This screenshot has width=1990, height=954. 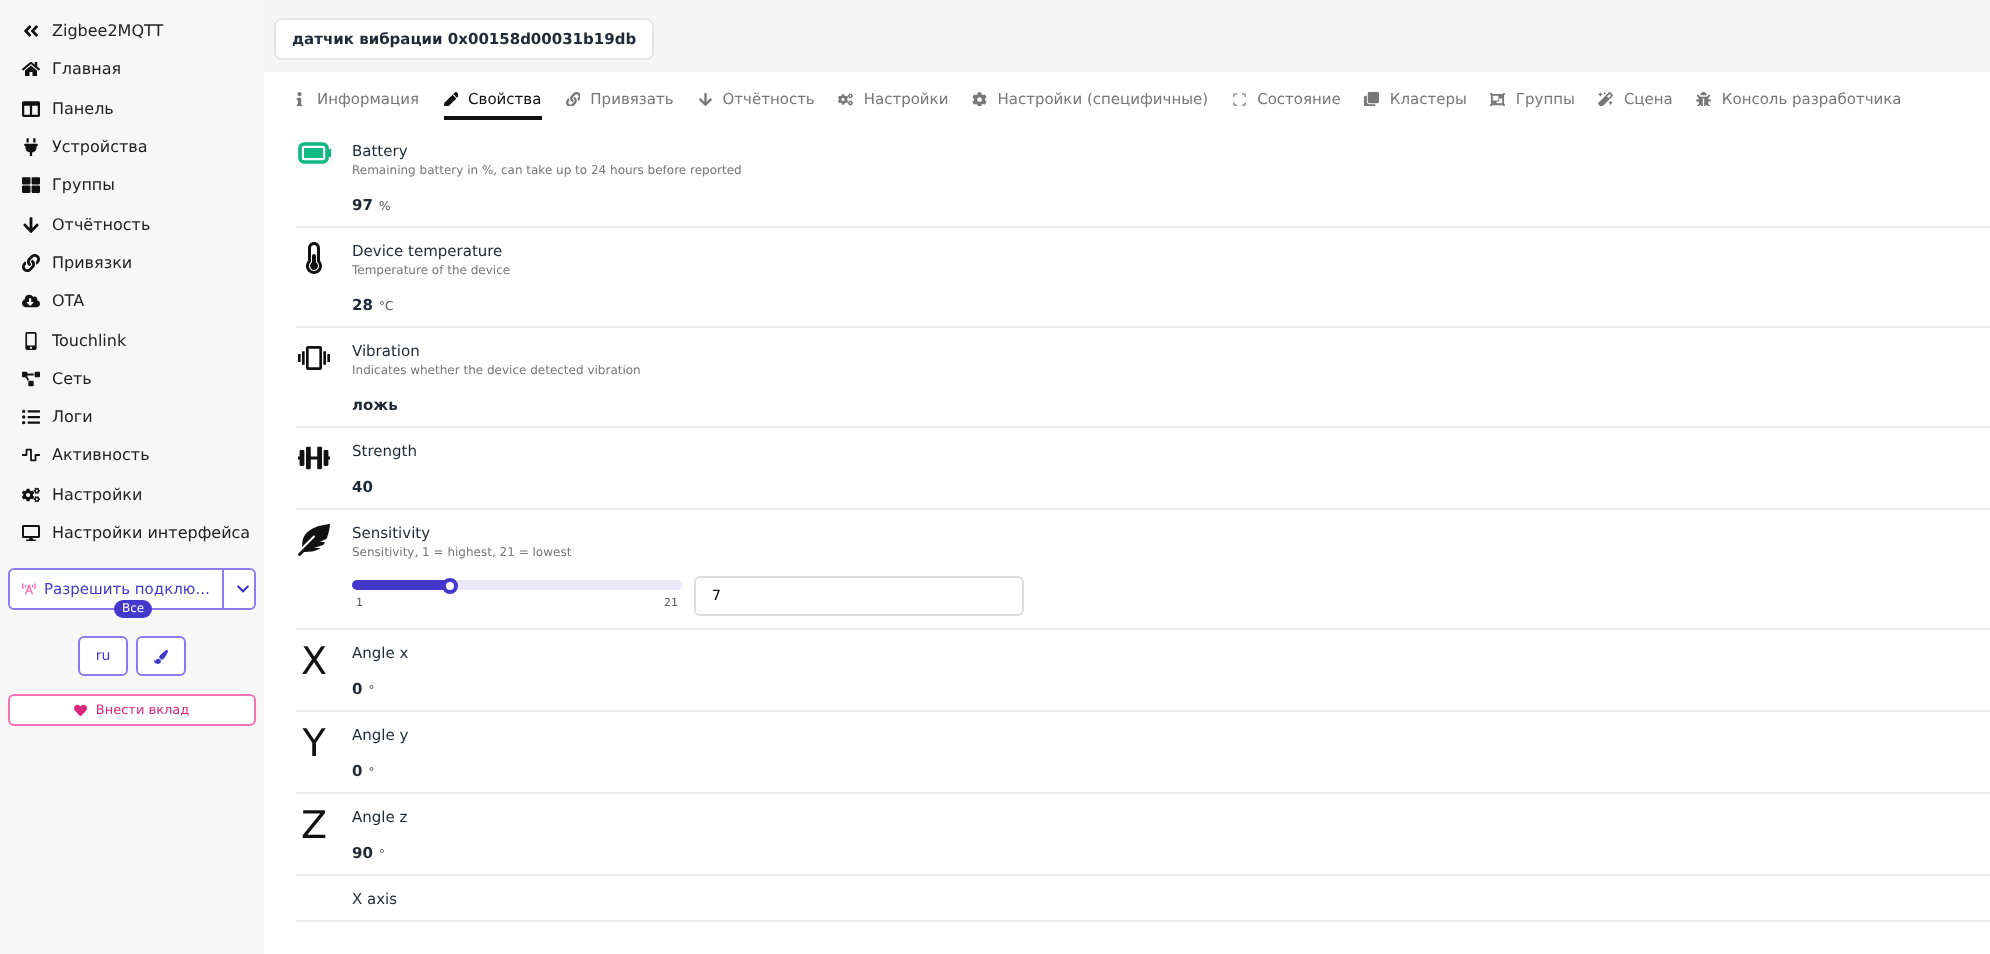 What do you see at coordinates (517, 585) in the screenshot?
I see `slider-track` at bounding box center [517, 585].